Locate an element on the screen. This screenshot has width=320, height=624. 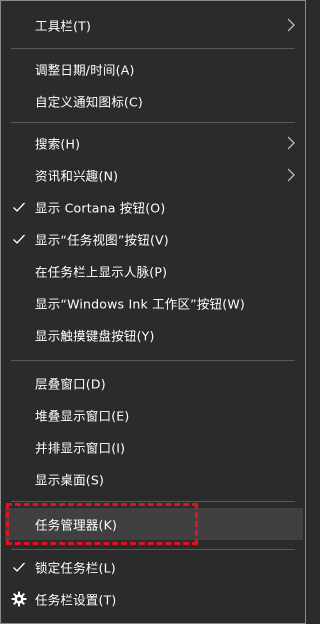
menu-item-customize-notification-icons: 自定义通知图标(C) is located at coordinates (153, 101).